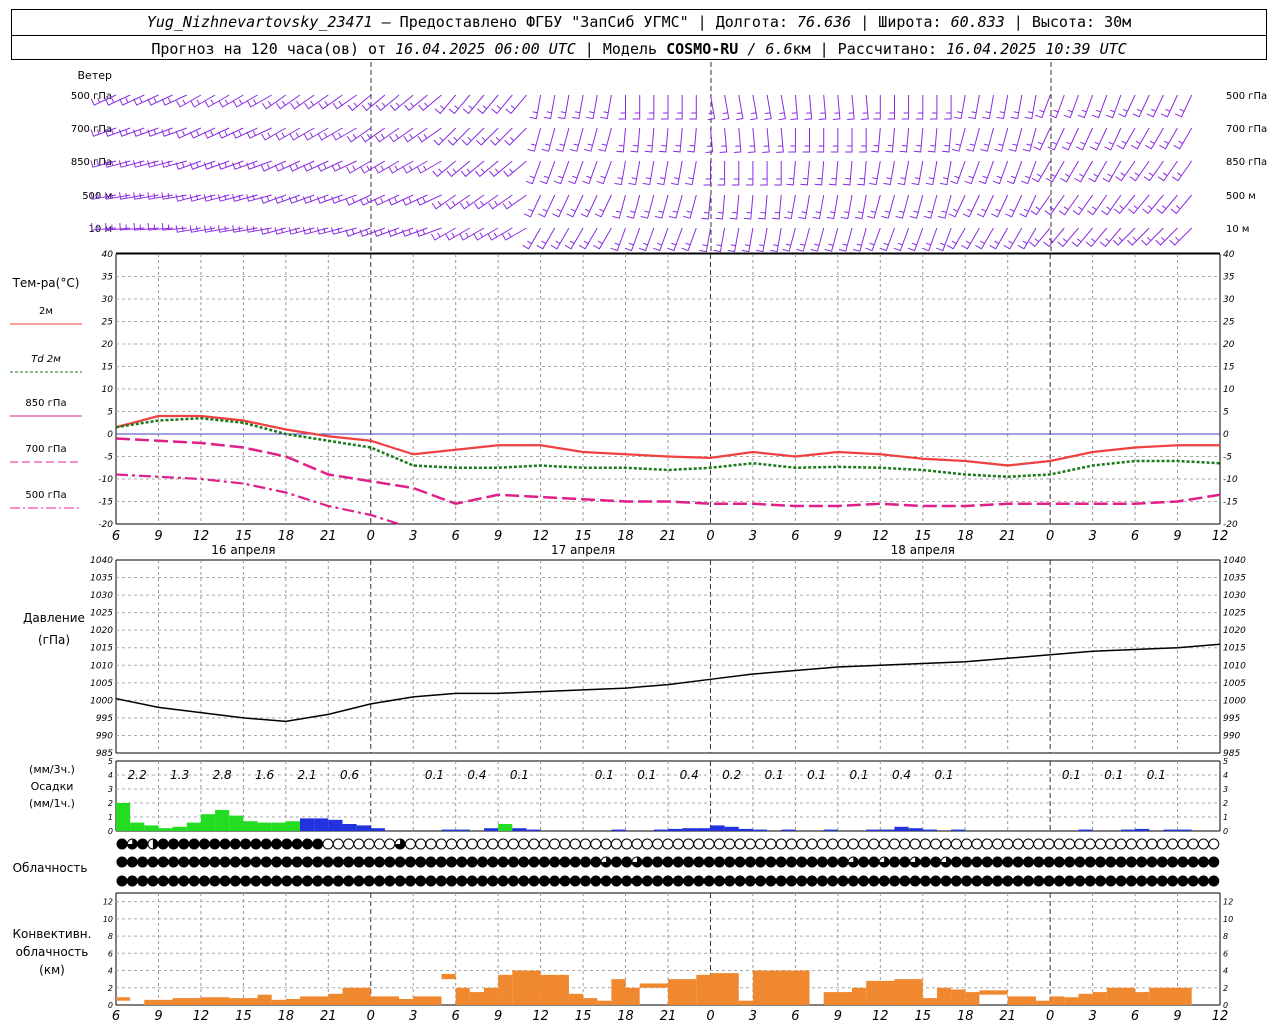 The height and width of the screenshot is (1024, 1280). What do you see at coordinates (193, 826) in the screenshot?
I see `precip-bar` at bounding box center [193, 826].